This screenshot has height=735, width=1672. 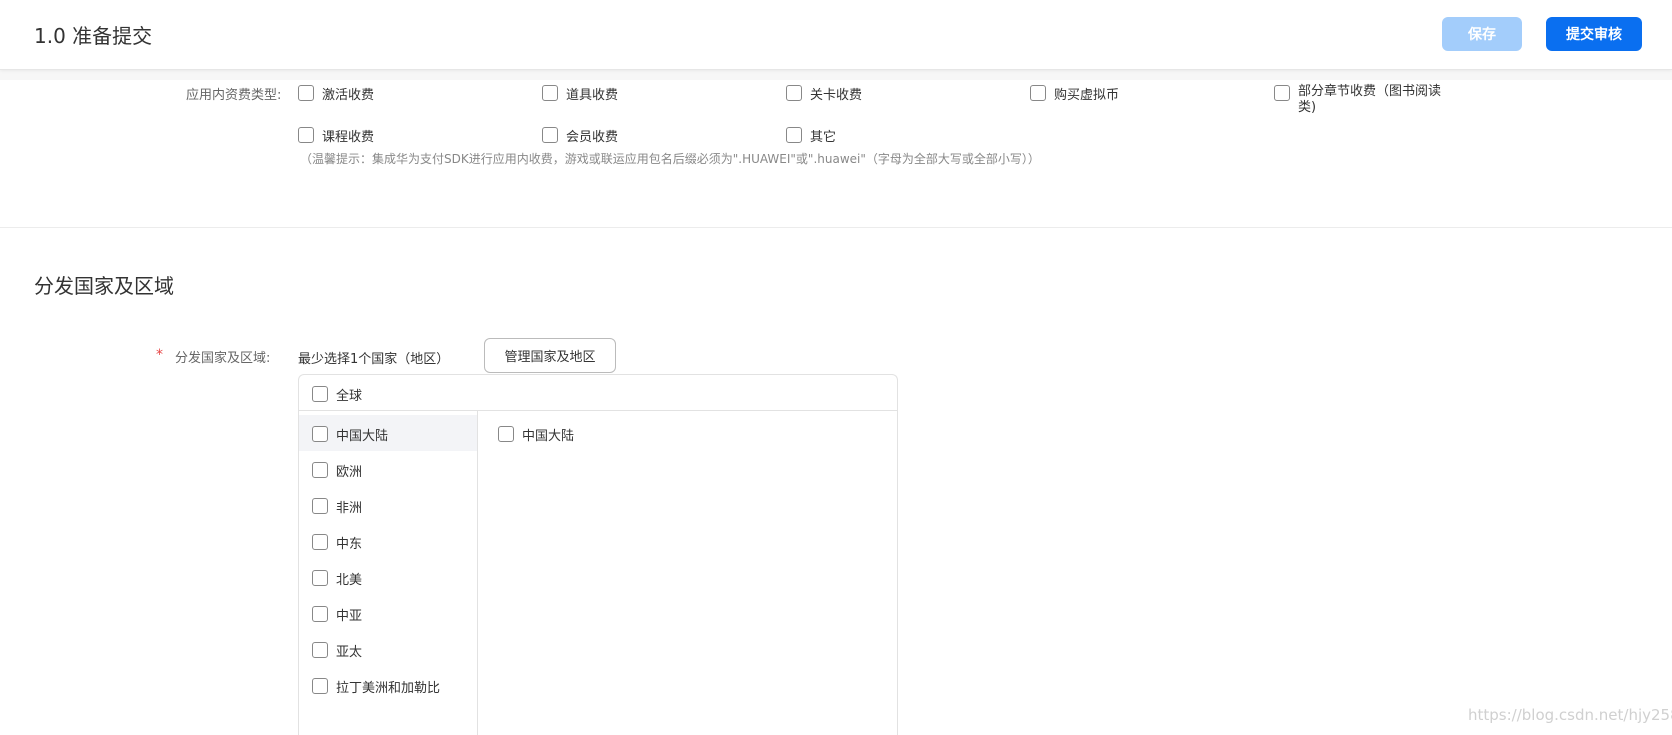 What do you see at coordinates (388, 469) in the screenshot?
I see `region-item-europe: 欧洲` at bounding box center [388, 469].